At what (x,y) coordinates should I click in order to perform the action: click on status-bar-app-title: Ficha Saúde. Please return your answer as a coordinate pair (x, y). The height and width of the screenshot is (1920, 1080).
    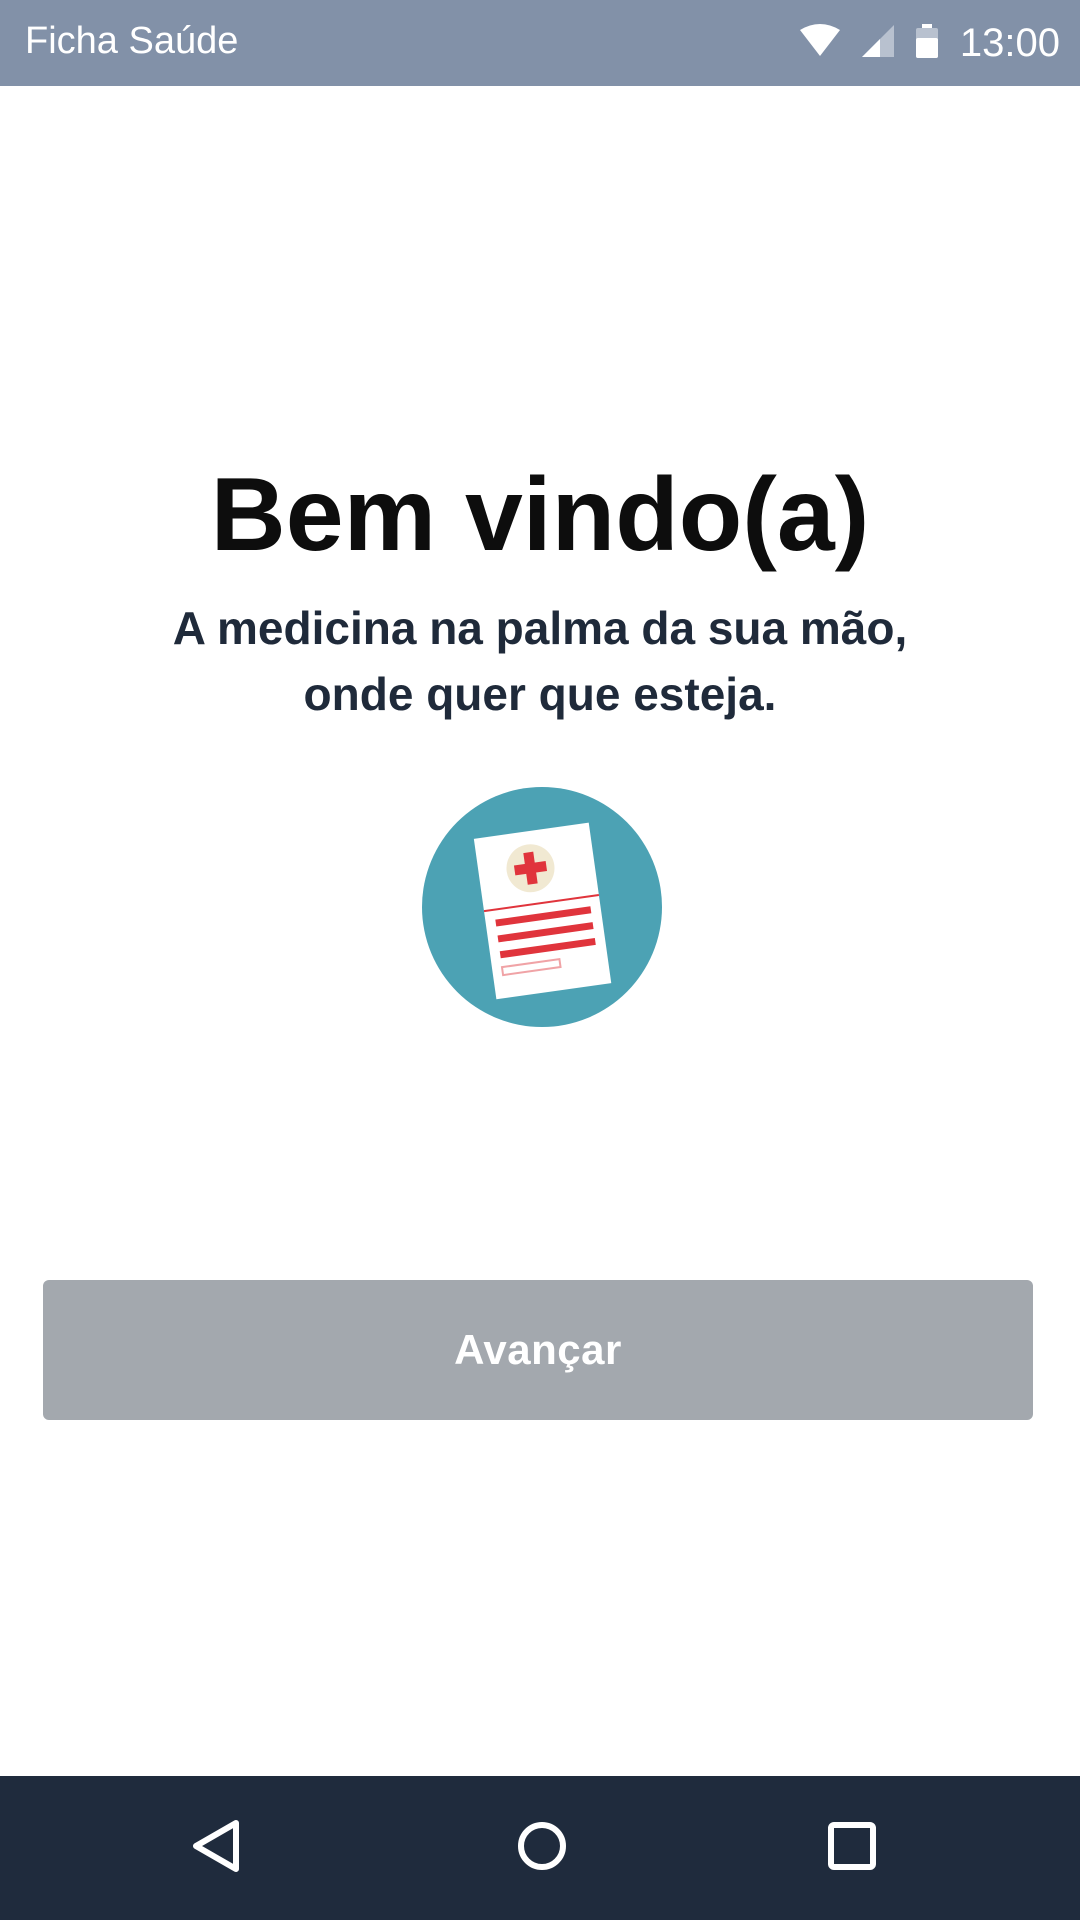
    Looking at the image, I should click on (132, 41).